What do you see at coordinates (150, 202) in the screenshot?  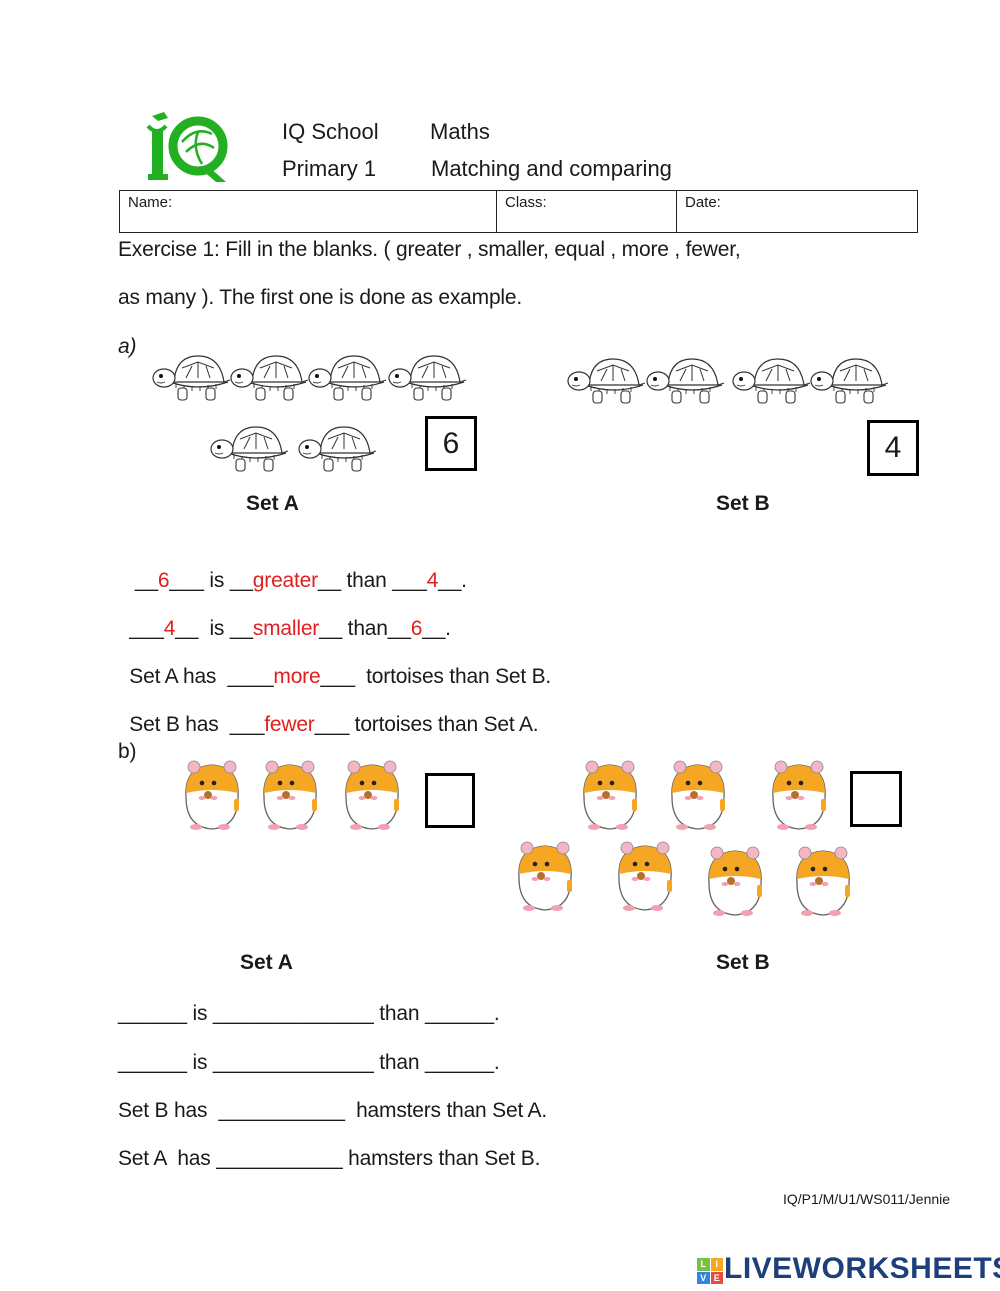 I see `name-label: Name:` at bounding box center [150, 202].